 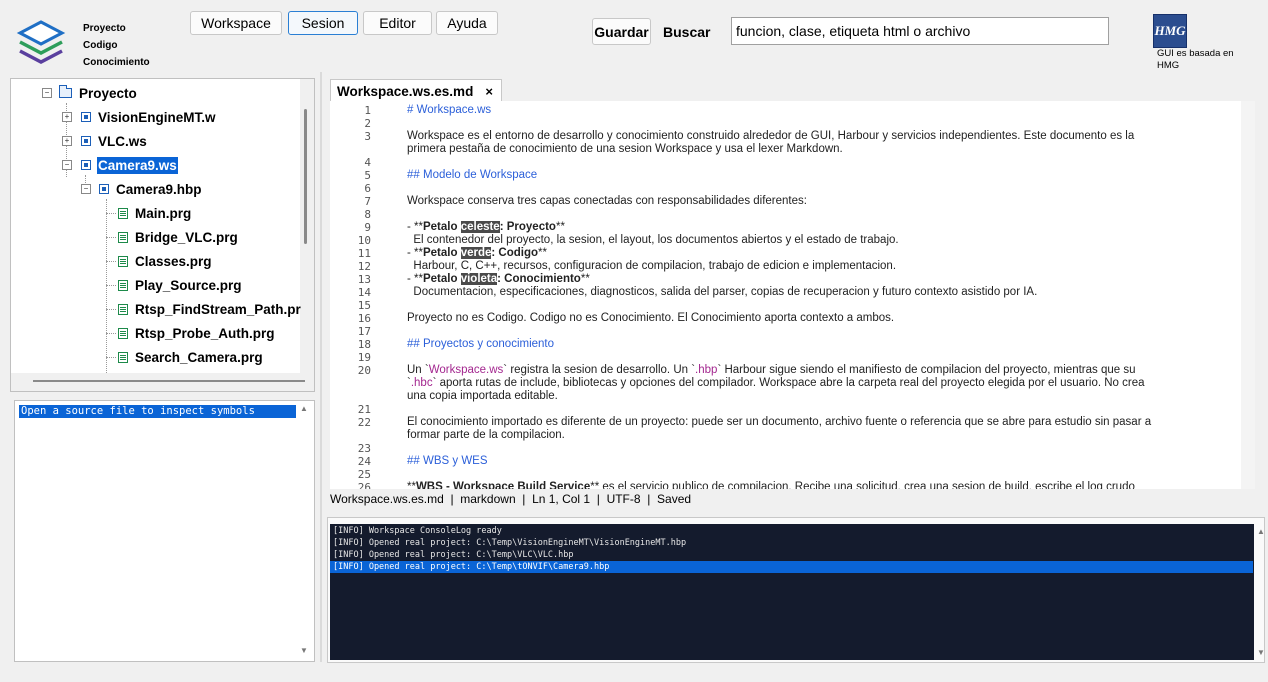 What do you see at coordinates (364, 422) in the screenshot?
I see `line-number: 22` at bounding box center [364, 422].